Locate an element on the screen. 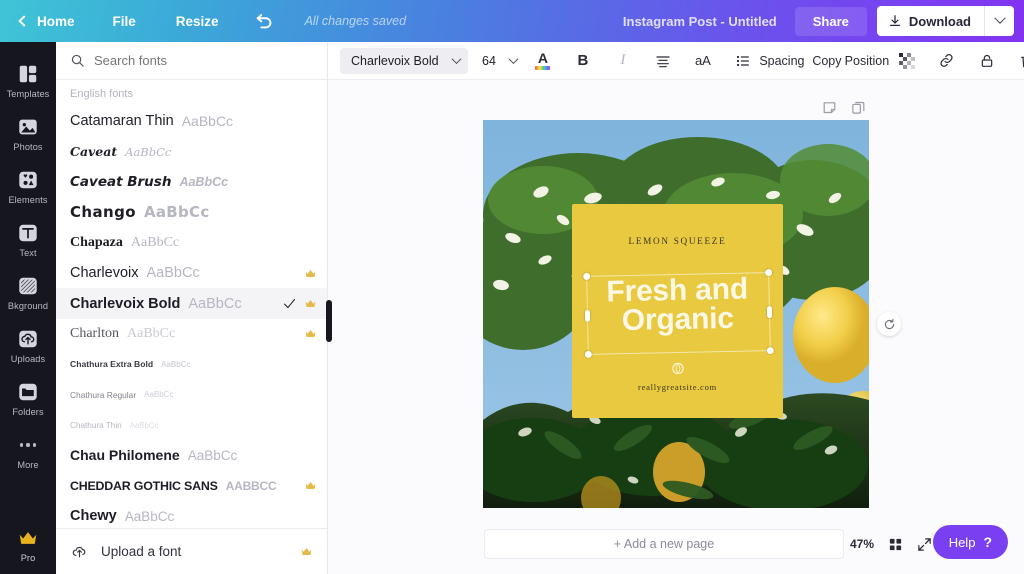 This screenshot has height=574, width=1024. text-align-button is located at coordinates (663, 61).